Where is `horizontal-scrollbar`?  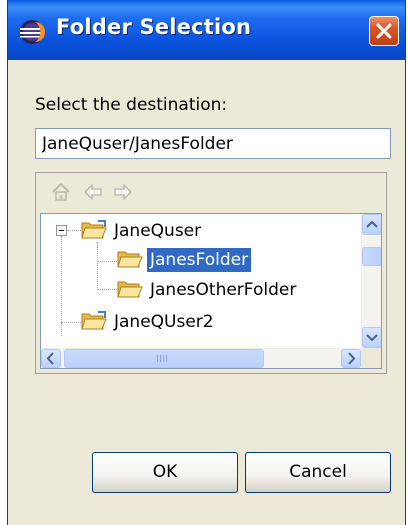
horizontal-scrollbar is located at coordinates (201, 358).